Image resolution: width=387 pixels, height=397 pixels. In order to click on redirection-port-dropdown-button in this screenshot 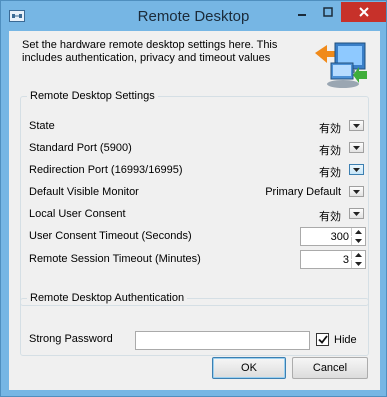, I will do `click(356, 169)`.